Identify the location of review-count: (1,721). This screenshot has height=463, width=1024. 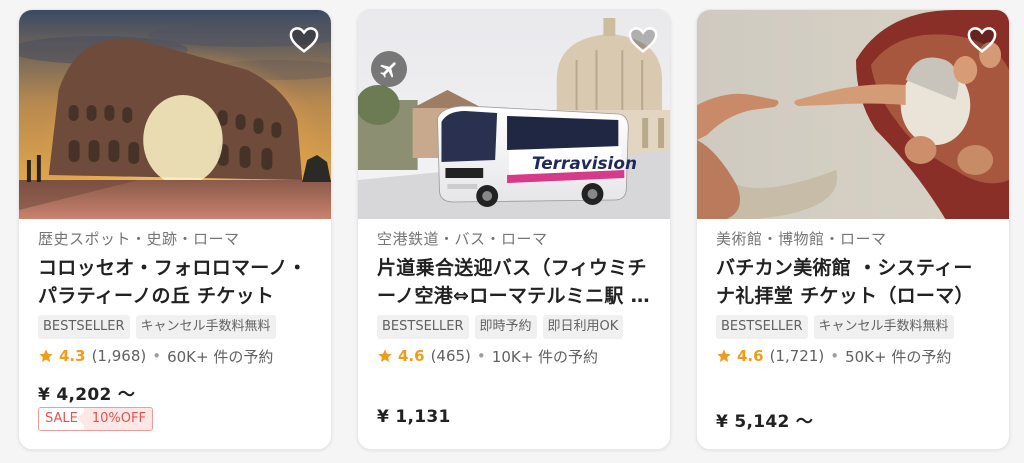
(797, 356).